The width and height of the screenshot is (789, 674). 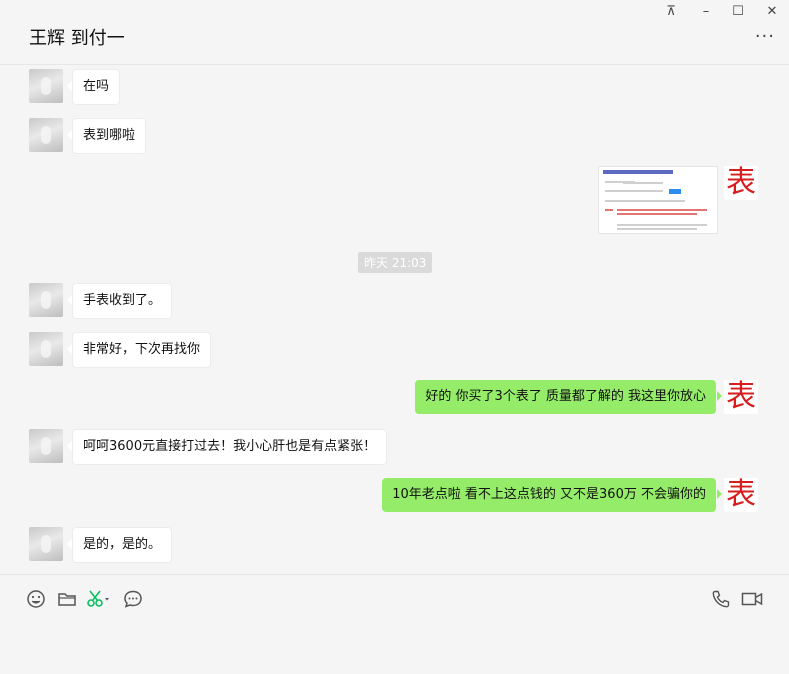 I want to click on folder-icon, so click(x=67, y=599).